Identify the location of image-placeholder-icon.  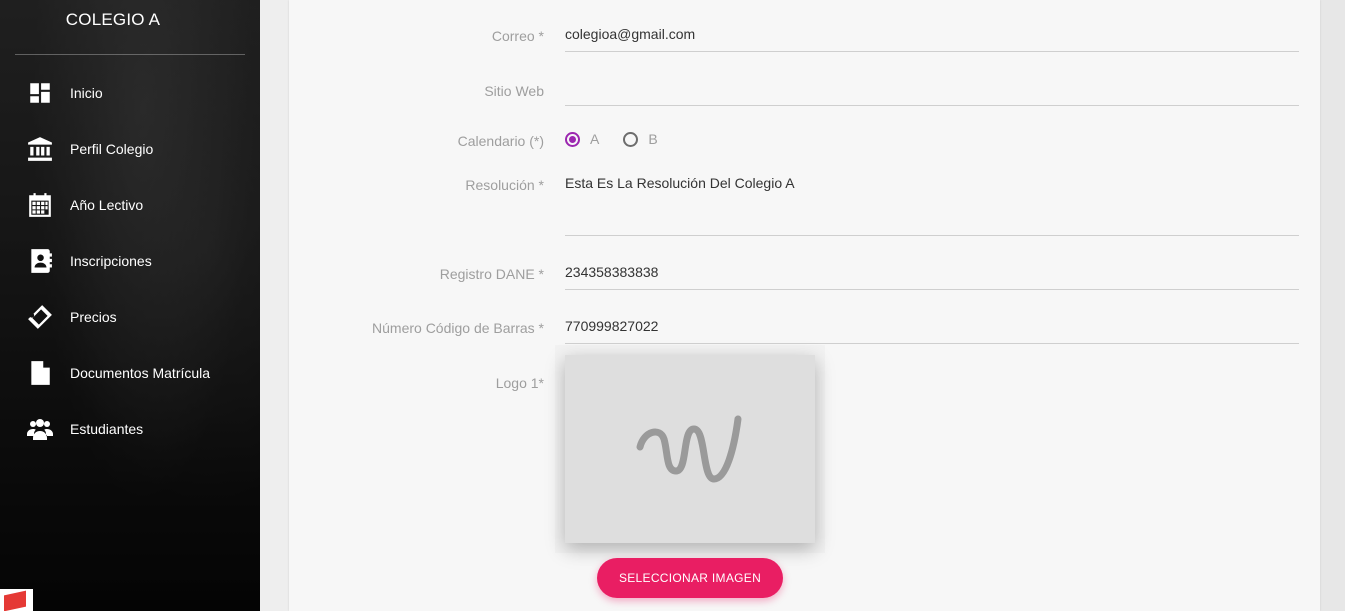
(689, 449).